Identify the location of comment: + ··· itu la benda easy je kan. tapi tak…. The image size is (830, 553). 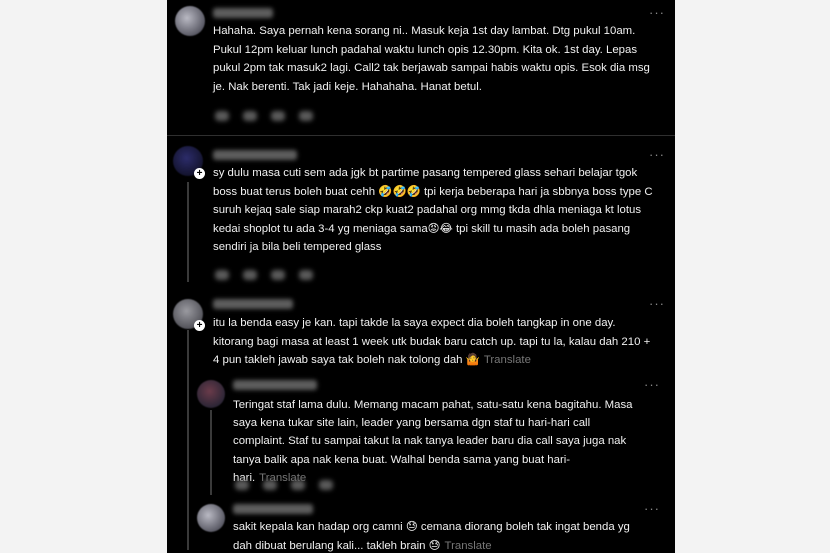
(421, 333).